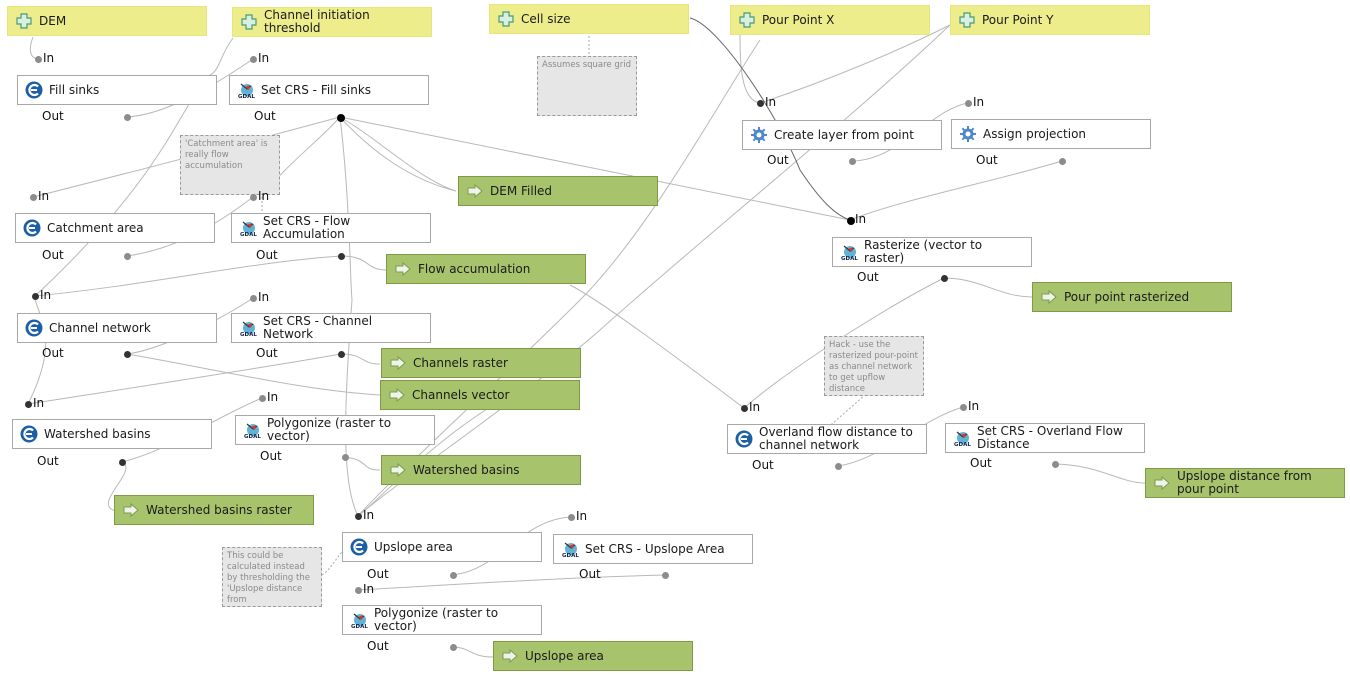 This screenshot has height=677, width=1350. I want to click on algorithm-node-setcrs-fill: GDAL Set CRS - Fill sinks, so click(329, 90).